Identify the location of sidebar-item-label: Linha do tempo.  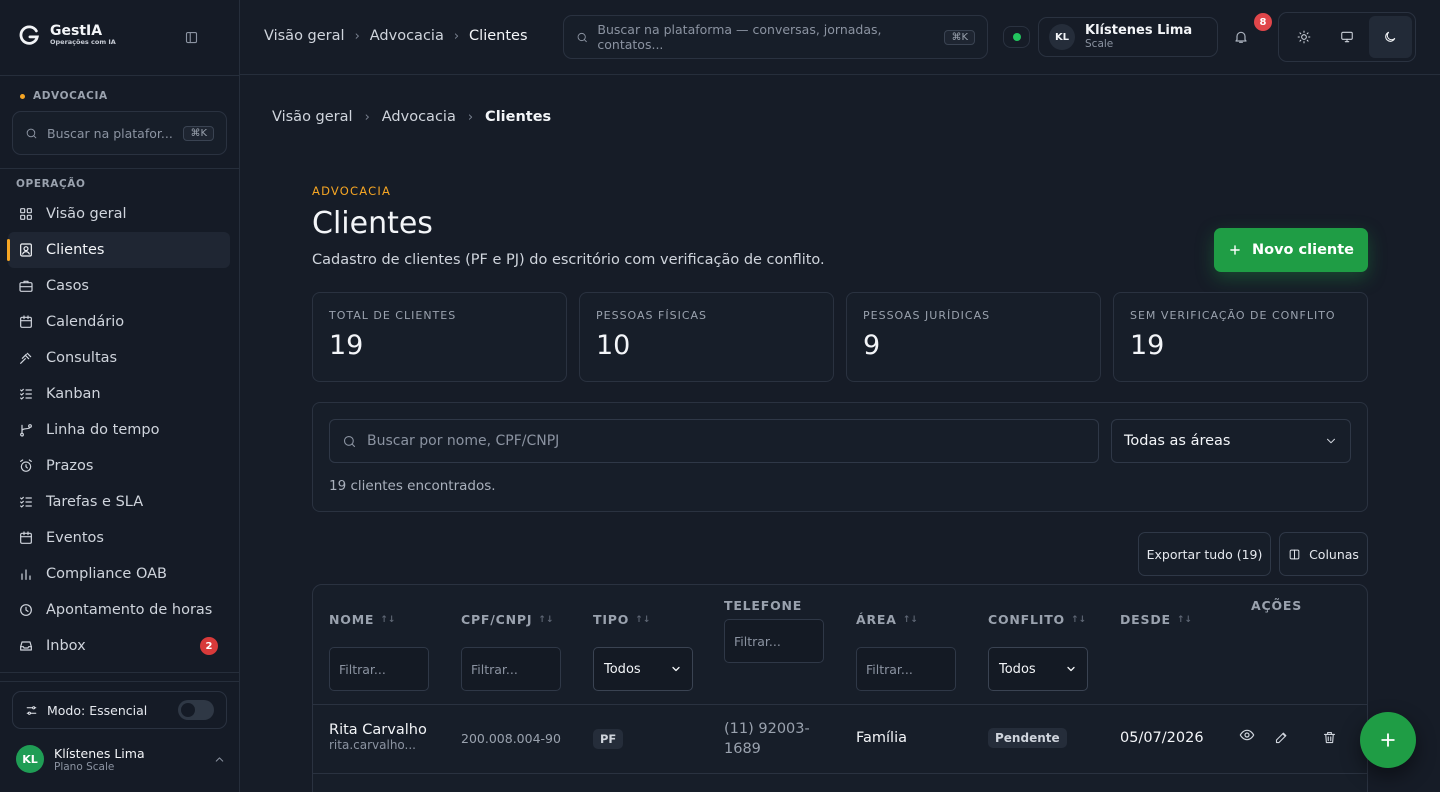
(103, 430).